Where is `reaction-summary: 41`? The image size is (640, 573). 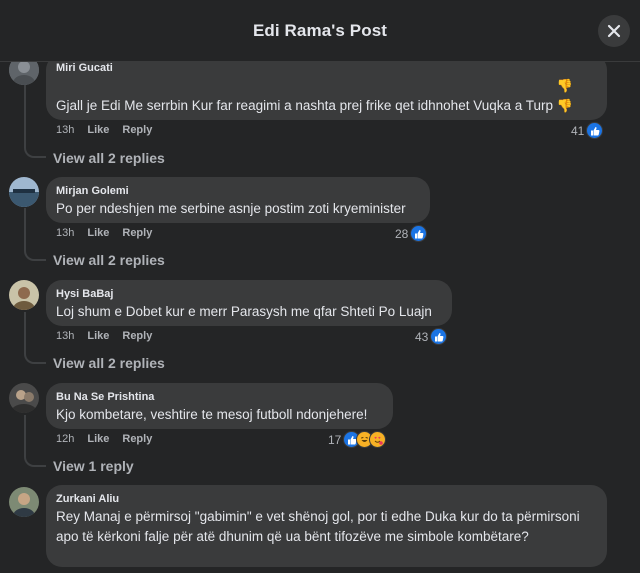
reaction-summary: 41 is located at coordinates (587, 130).